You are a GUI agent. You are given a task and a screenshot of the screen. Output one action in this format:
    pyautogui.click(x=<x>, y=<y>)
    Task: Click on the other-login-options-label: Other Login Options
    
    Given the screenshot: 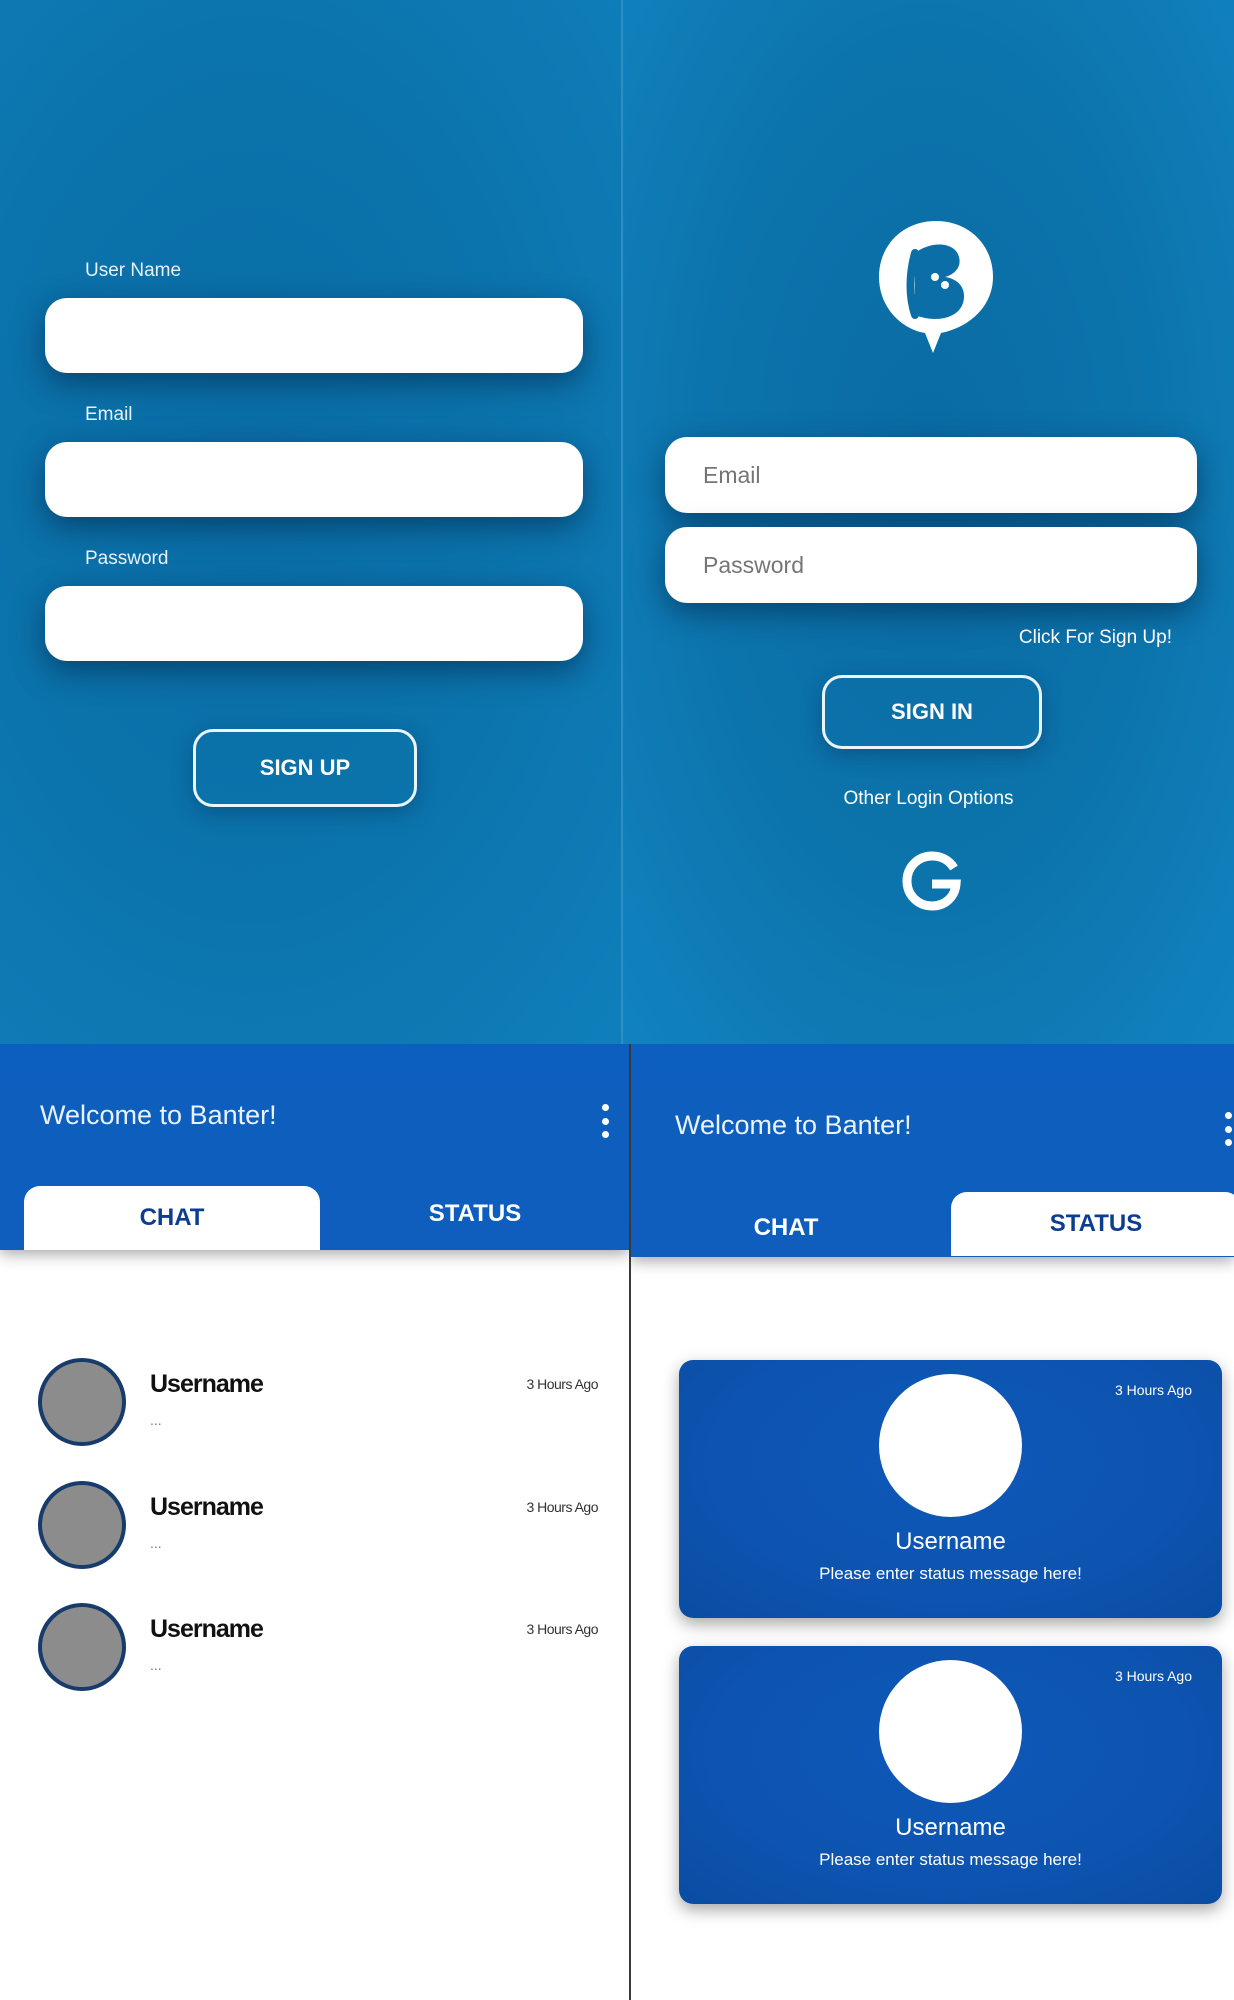 What is the action you would take?
    pyautogui.click(x=928, y=798)
    